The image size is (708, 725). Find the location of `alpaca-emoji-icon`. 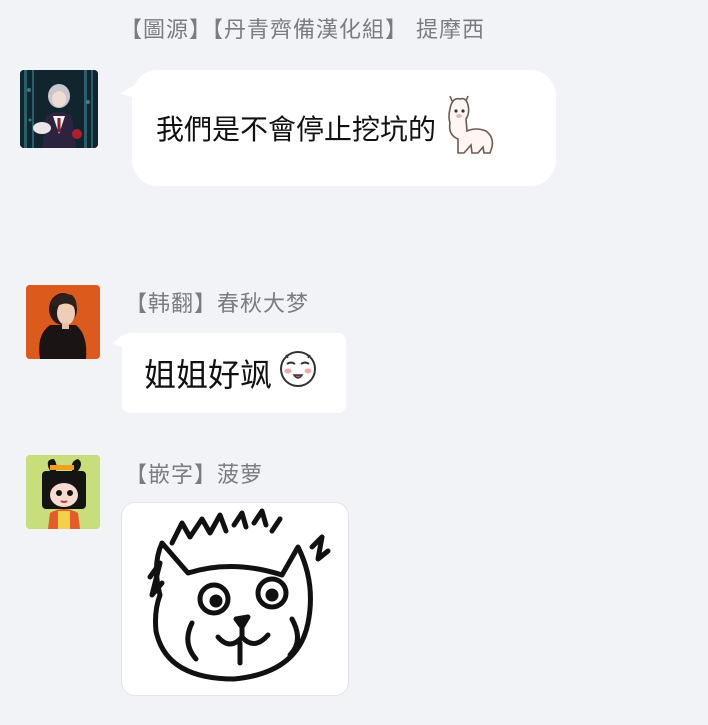

alpaca-emoji-icon is located at coordinates (468, 128).